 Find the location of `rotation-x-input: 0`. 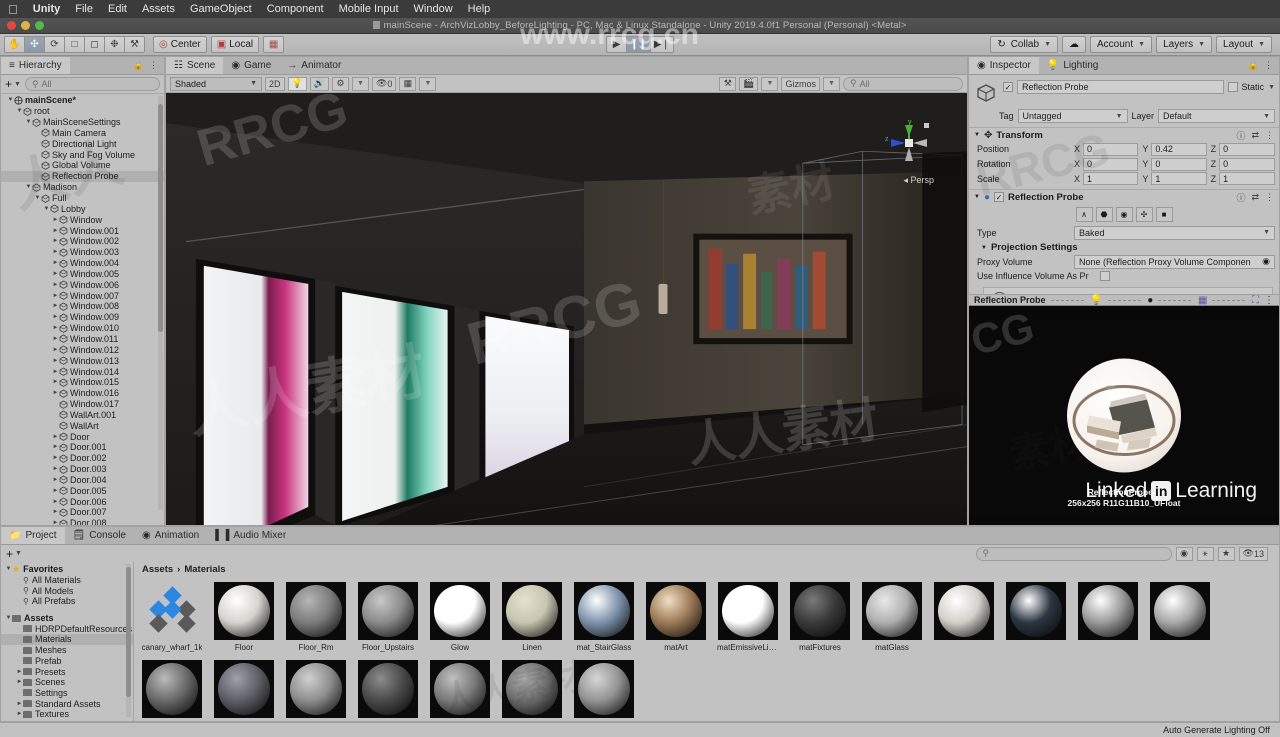

rotation-x-input: 0 is located at coordinates (1111, 164).